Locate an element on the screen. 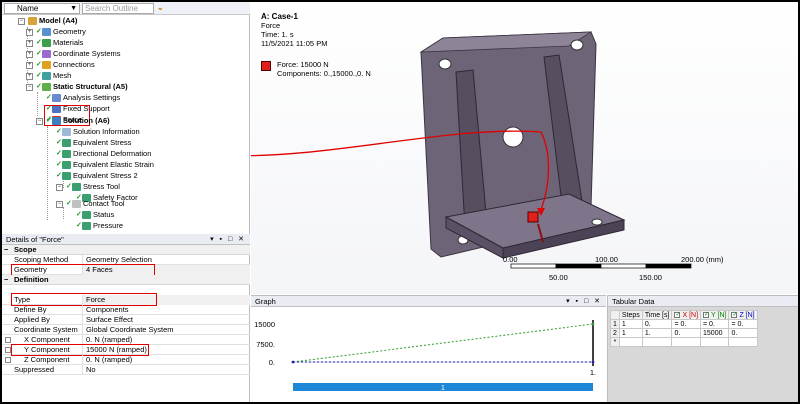 This screenshot has height=404, width=800. model-collapse-toggle: − is located at coordinates (21, 21).